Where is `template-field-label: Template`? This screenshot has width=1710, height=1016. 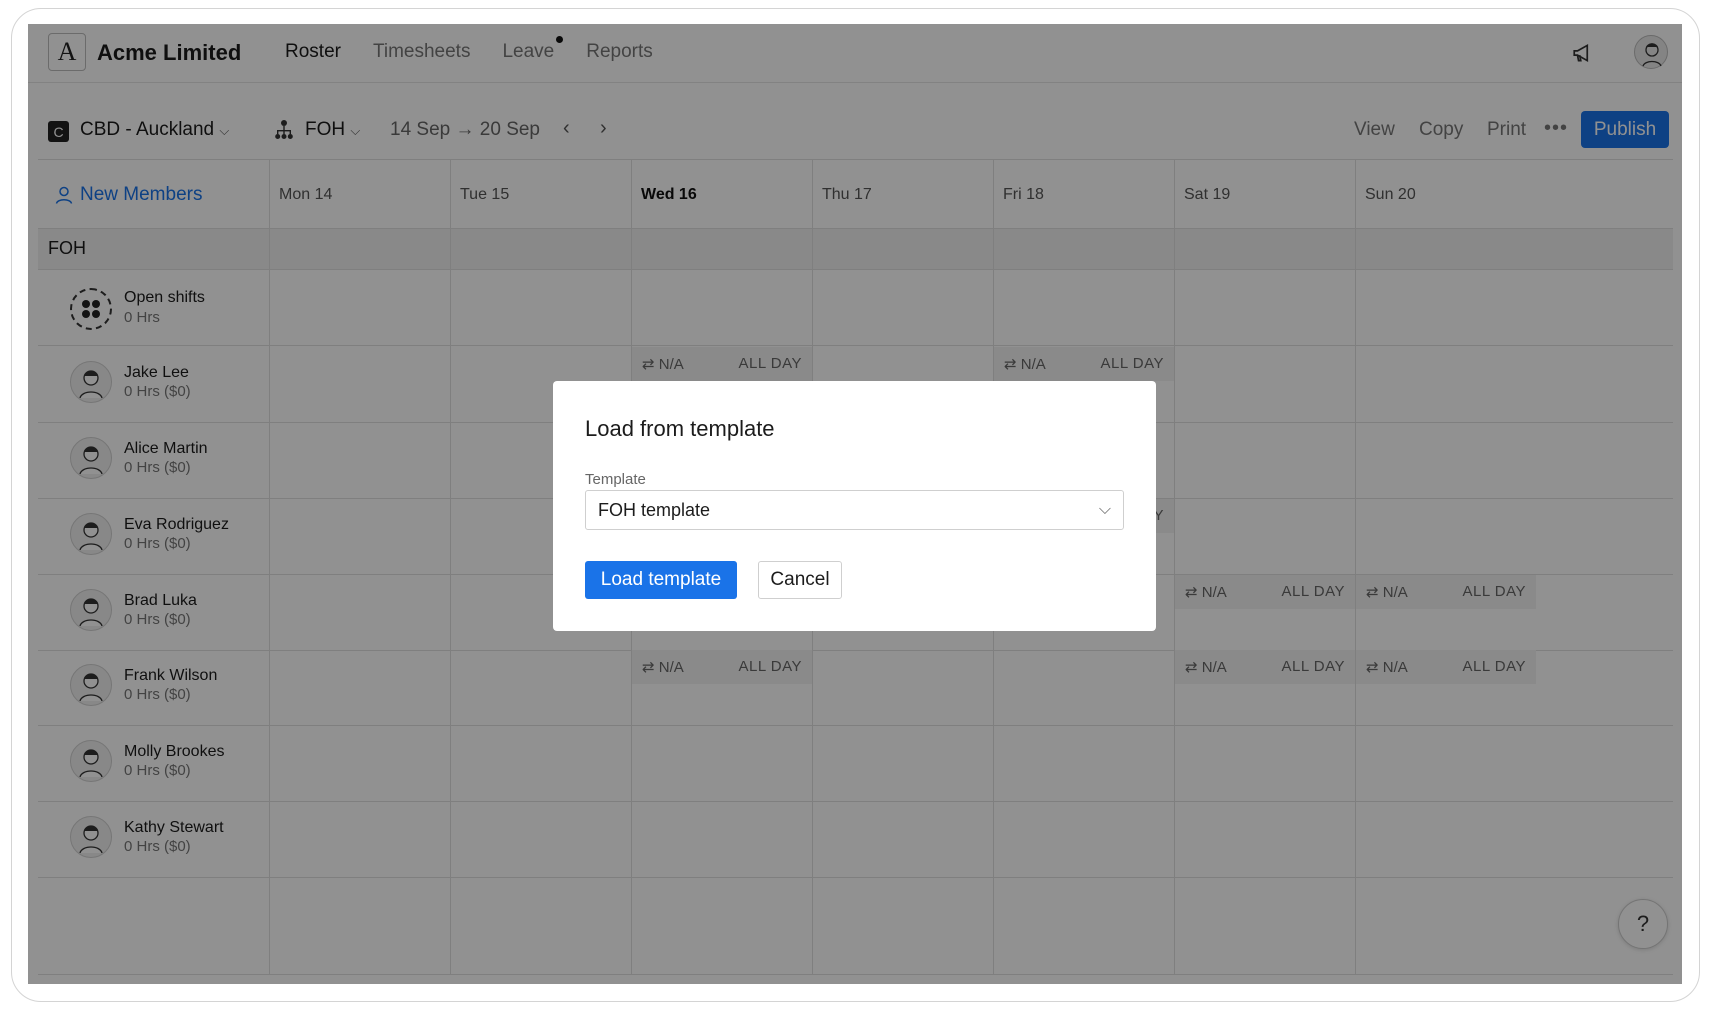 template-field-label: Template is located at coordinates (615, 479).